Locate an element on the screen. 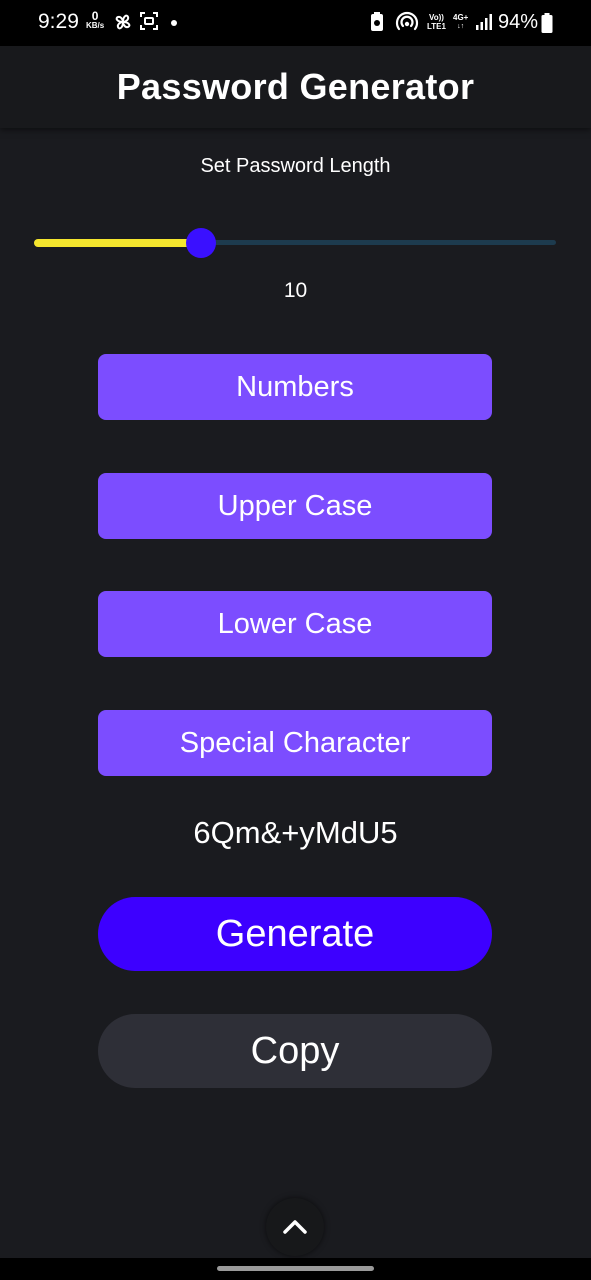 The image size is (591, 1280). page-title: Password Generator is located at coordinates (295, 86).